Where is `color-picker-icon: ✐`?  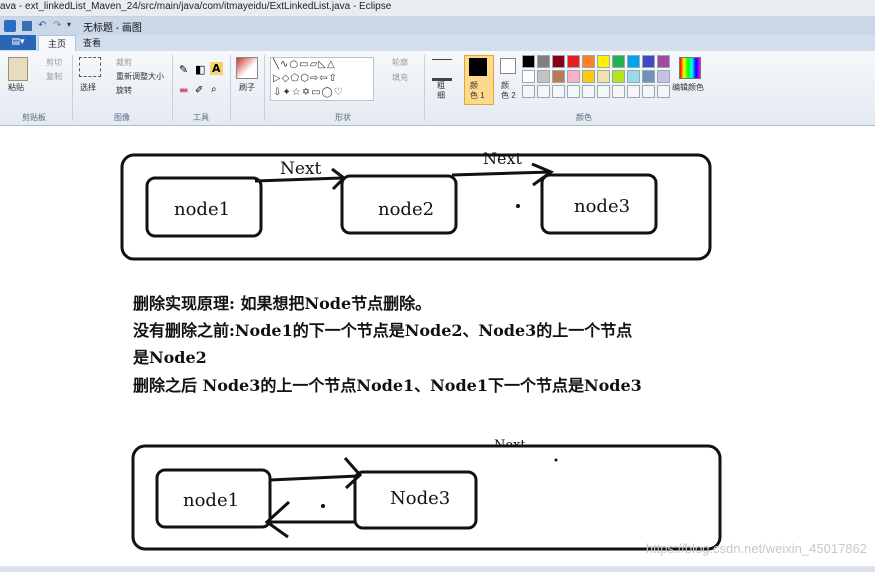
color-picker-icon: ✐ is located at coordinates (199, 90).